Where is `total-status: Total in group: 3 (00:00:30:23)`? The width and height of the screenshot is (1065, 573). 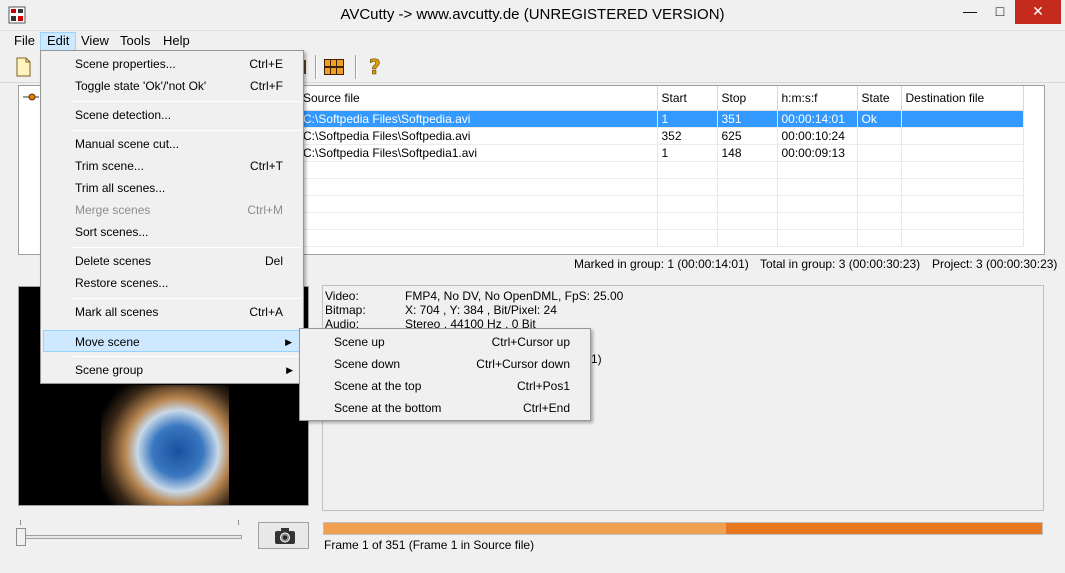 total-status: Total in group: 3 (00:00:30:23) is located at coordinates (840, 264).